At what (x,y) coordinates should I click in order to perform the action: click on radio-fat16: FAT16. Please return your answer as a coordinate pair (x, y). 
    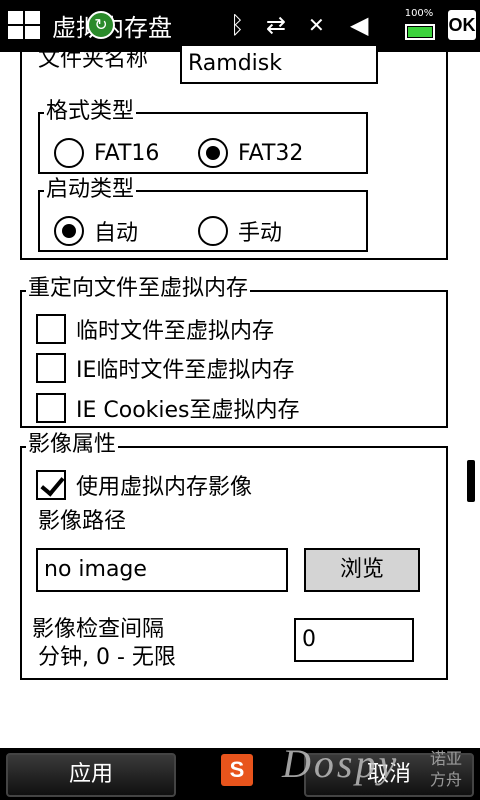
    Looking at the image, I should click on (106, 153).